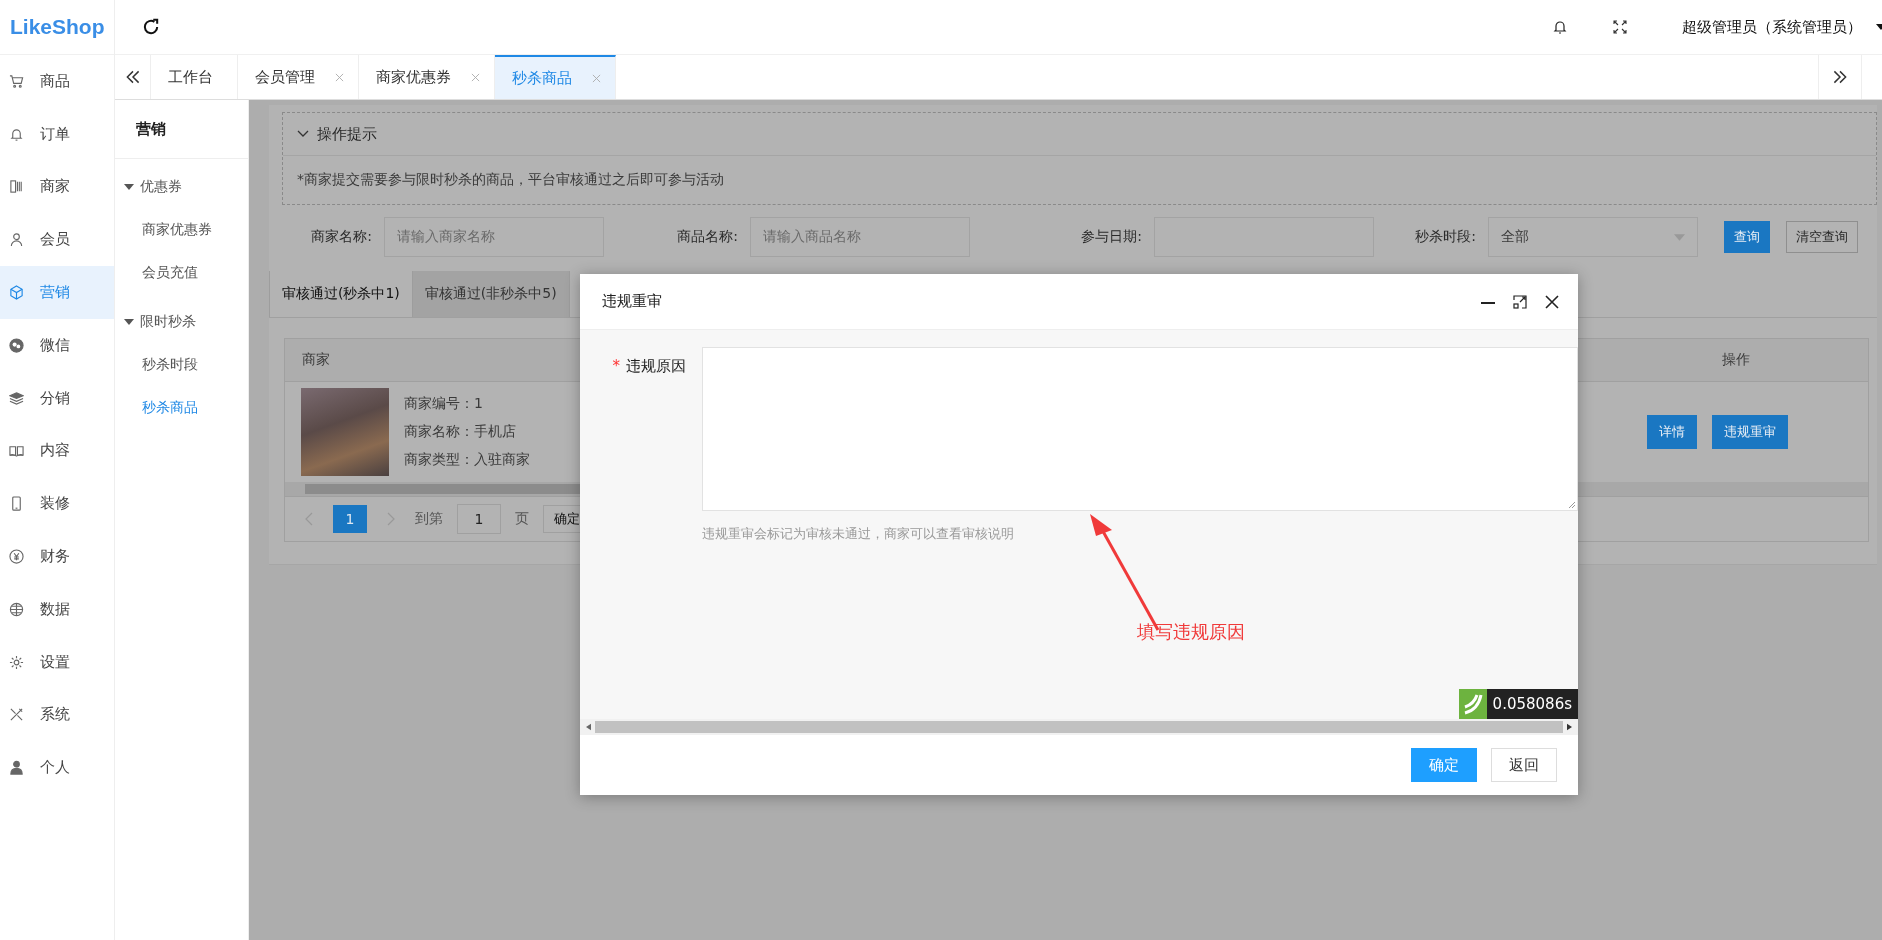 The height and width of the screenshot is (940, 1882). I want to click on page-tab: 工作台, so click(194, 77).